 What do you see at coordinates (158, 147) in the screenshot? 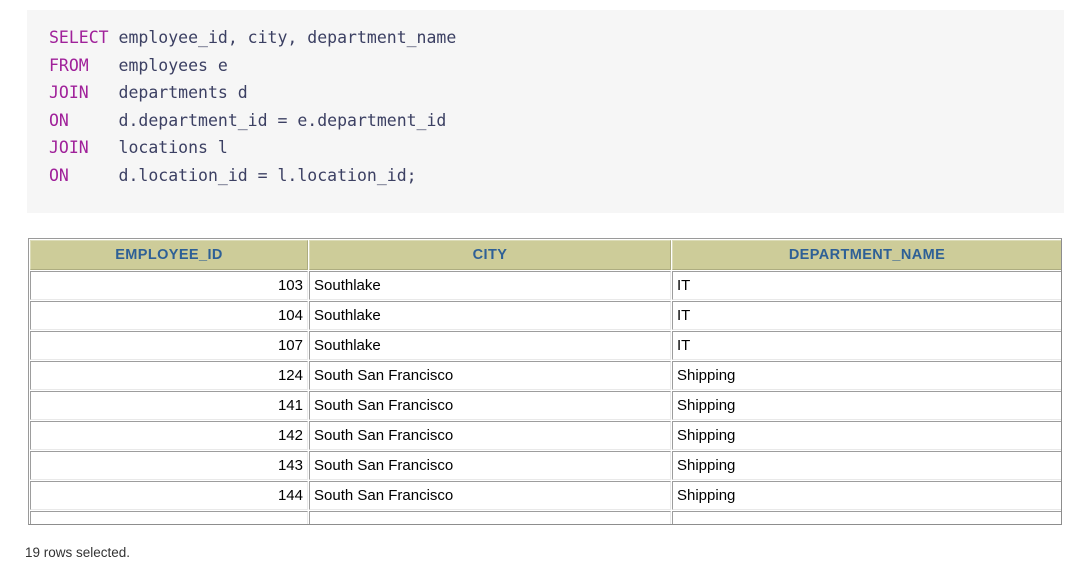
I see `sql-expression: locations l` at bounding box center [158, 147].